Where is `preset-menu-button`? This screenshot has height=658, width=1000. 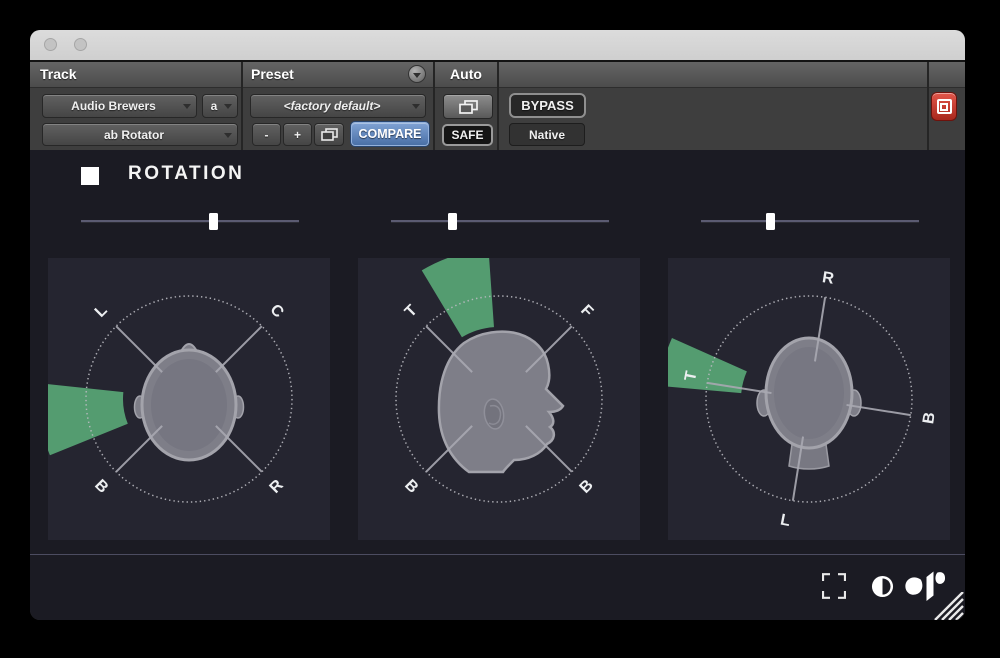
preset-menu-button is located at coordinates (417, 74).